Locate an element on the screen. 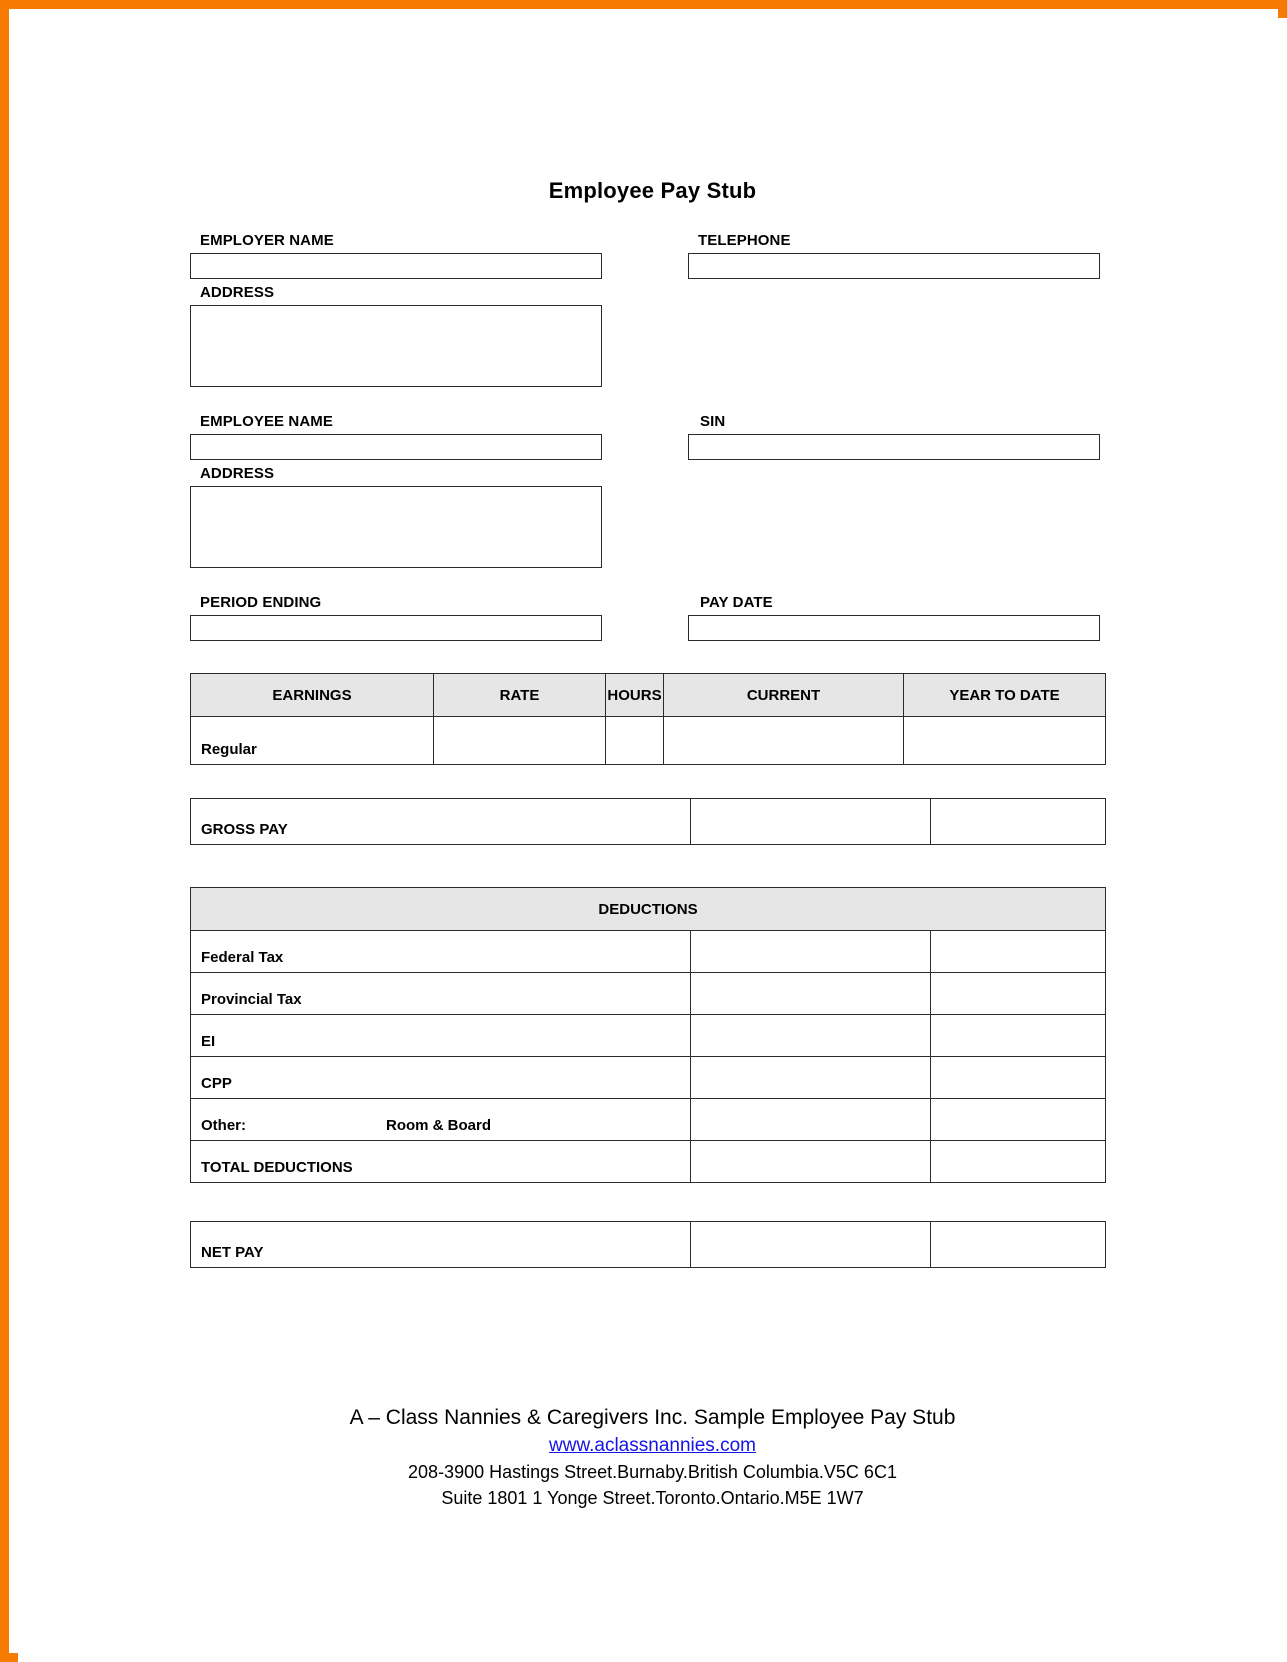  gross-pay-table: GROSS PAY is located at coordinates (648, 821).